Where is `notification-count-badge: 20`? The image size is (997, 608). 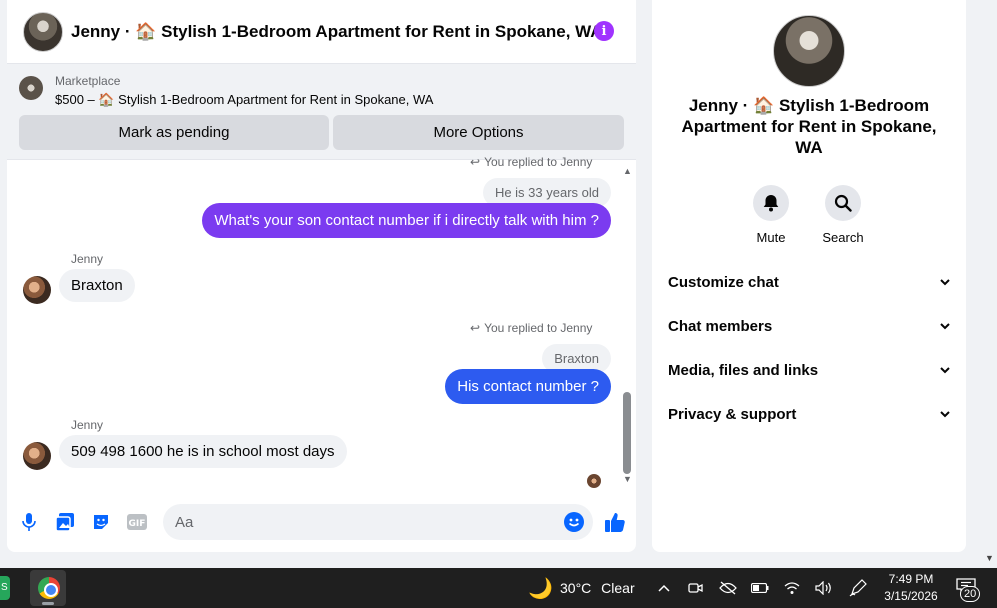 notification-count-badge: 20 is located at coordinates (970, 594).